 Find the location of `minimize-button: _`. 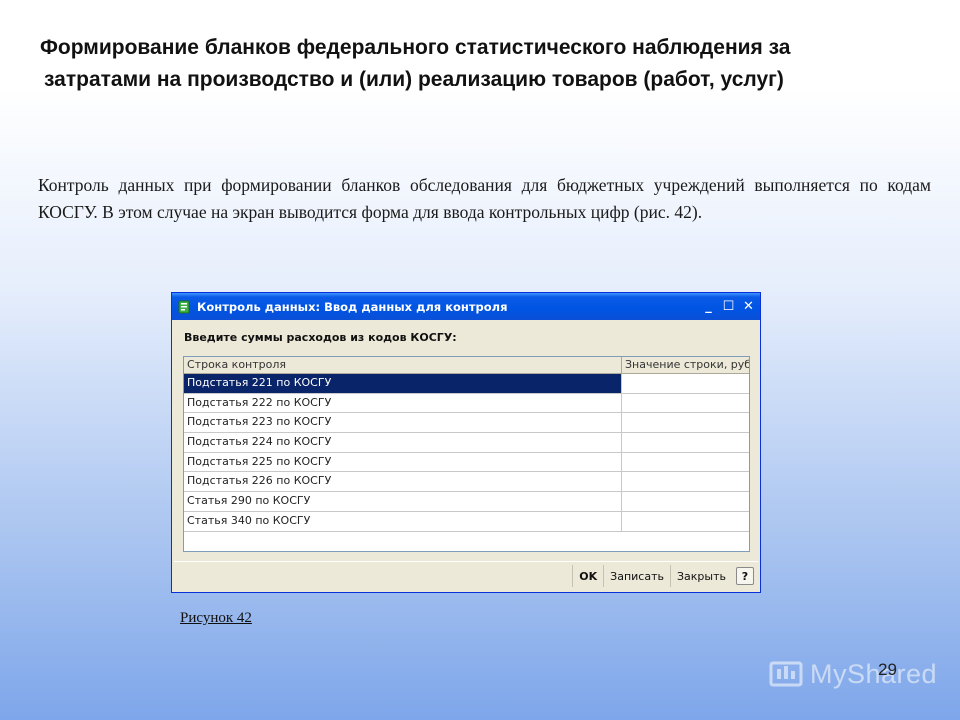

minimize-button: _ is located at coordinates (708, 306).